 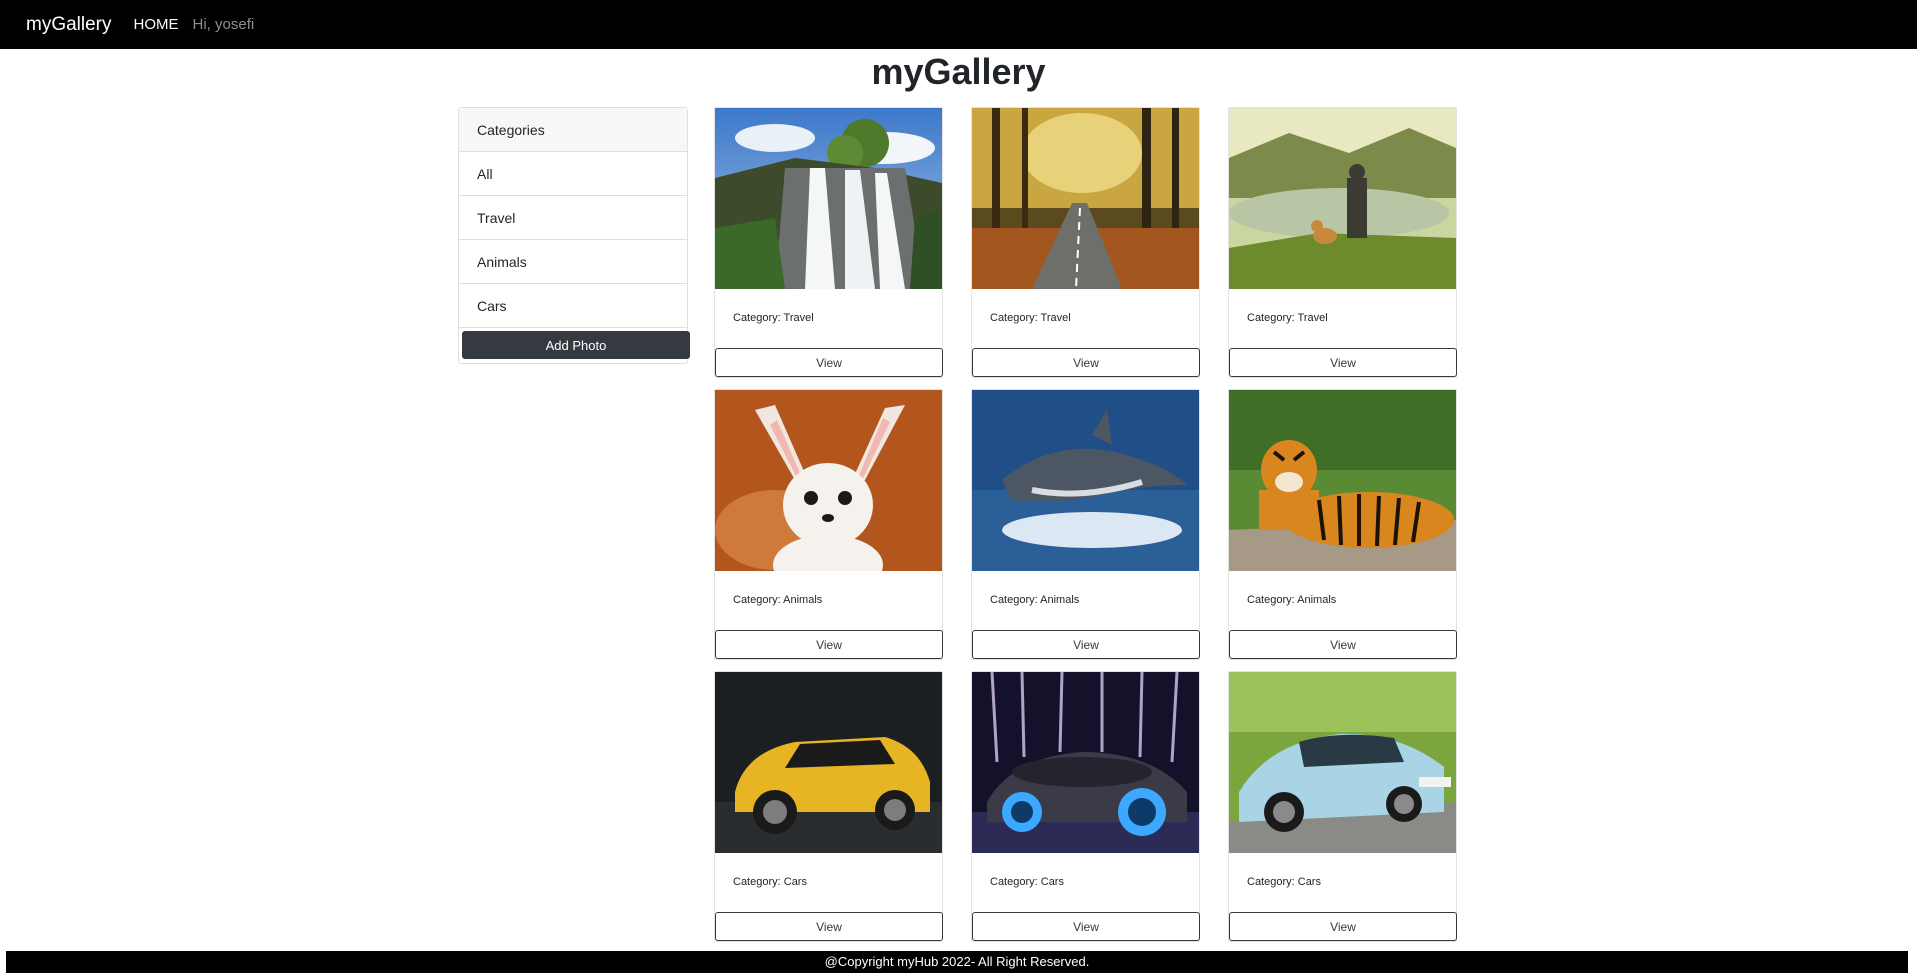 I want to click on nav-home-link: HOME, so click(x=156, y=24).